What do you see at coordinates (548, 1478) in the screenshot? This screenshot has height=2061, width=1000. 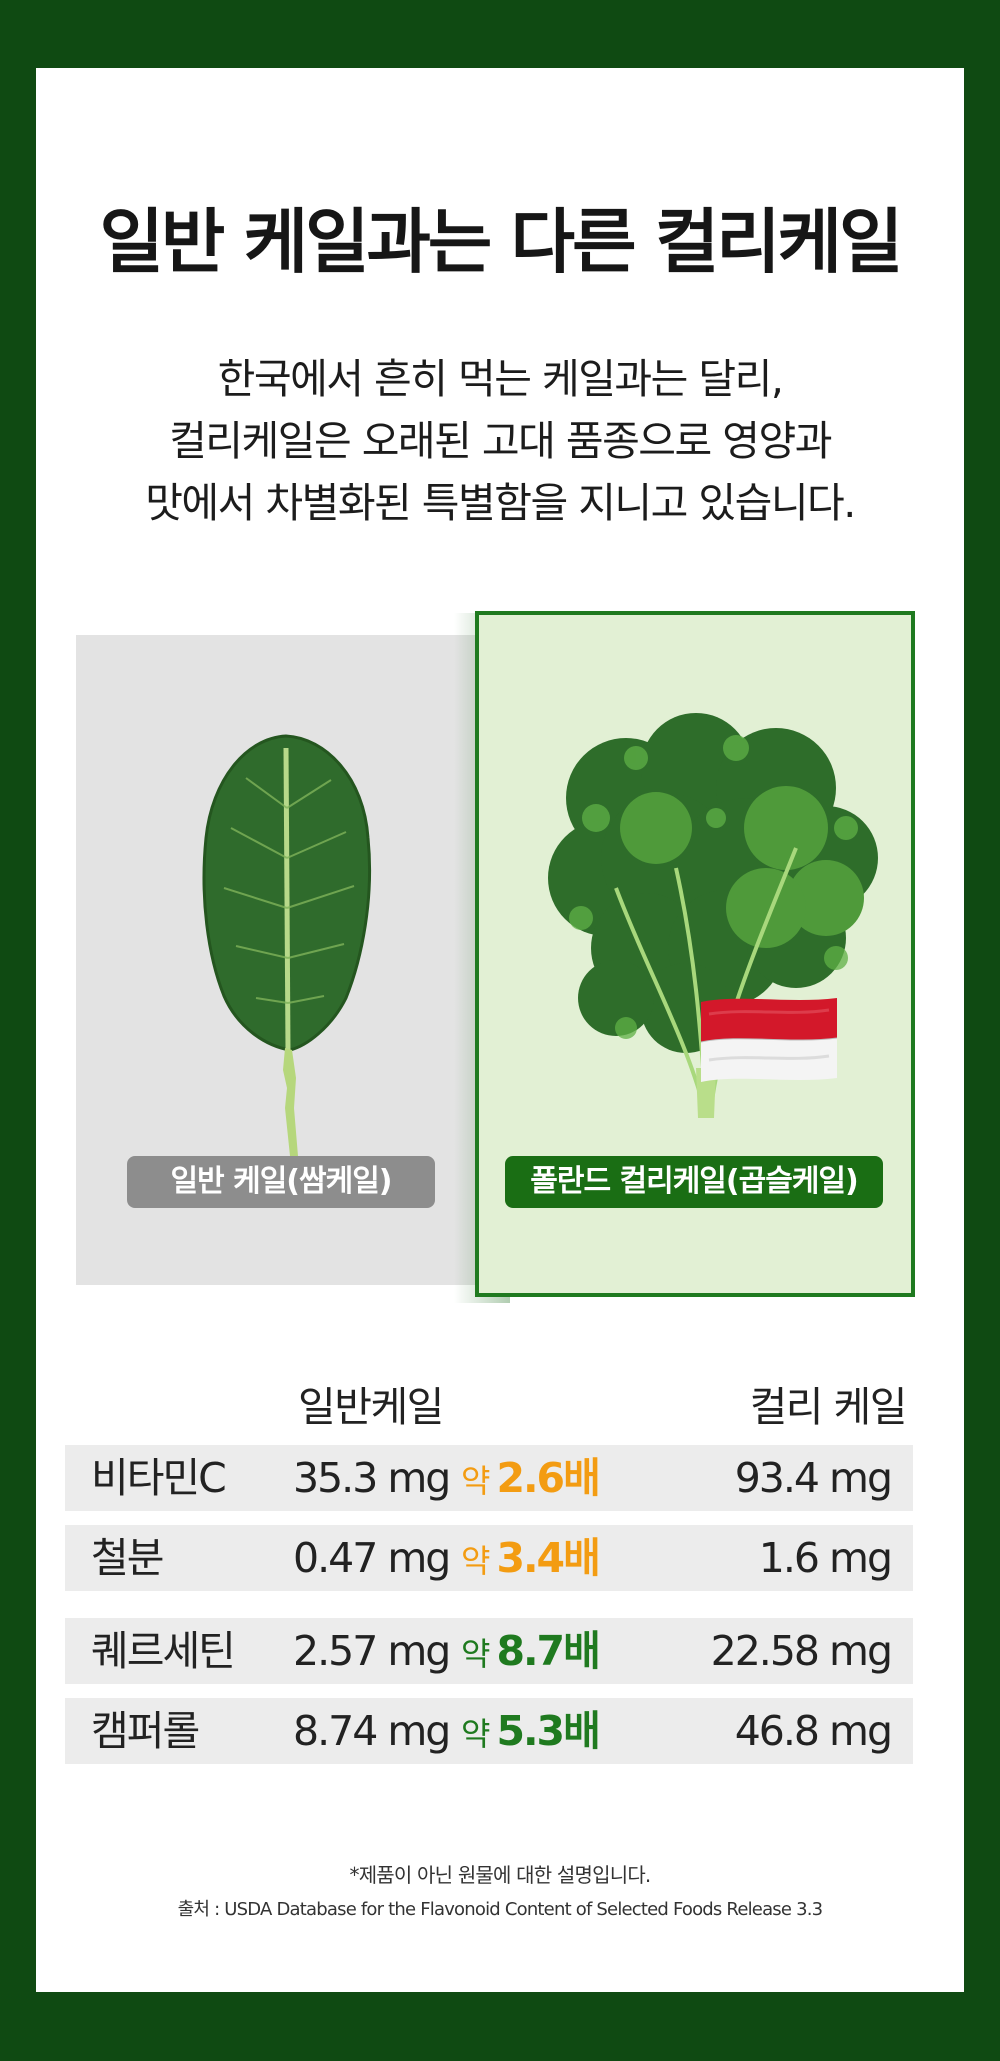 I see `ratio-number: 2.6배` at bounding box center [548, 1478].